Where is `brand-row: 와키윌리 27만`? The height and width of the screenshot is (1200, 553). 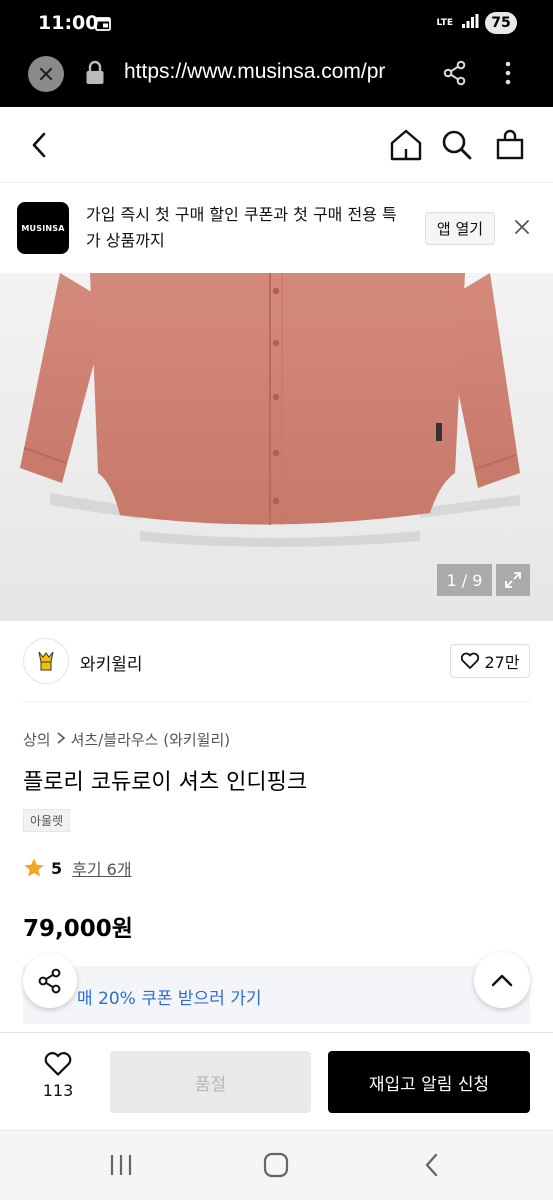
brand-row: 와키윌리 27만 is located at coordinates (276, 662).